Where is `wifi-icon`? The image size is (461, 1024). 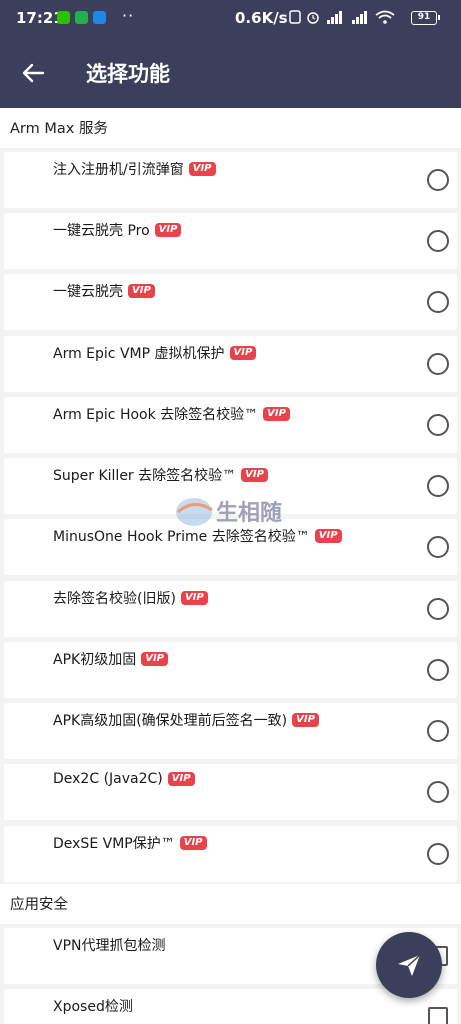
wifi-icon is located at coordinates (385, 17).